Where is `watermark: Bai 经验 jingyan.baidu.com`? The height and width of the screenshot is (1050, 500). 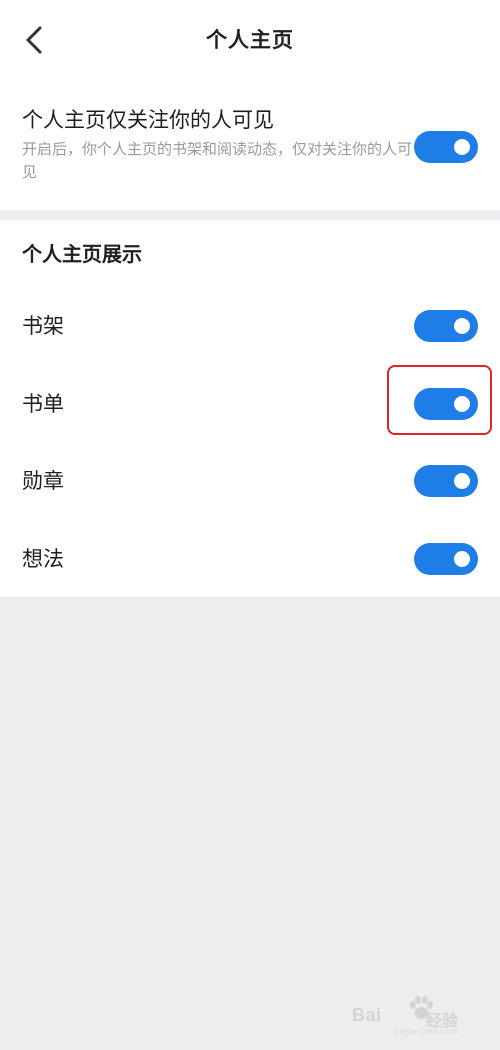
watermark: Bai 经验 jingyan.baidu.com is located at coordinates (420, 1016).